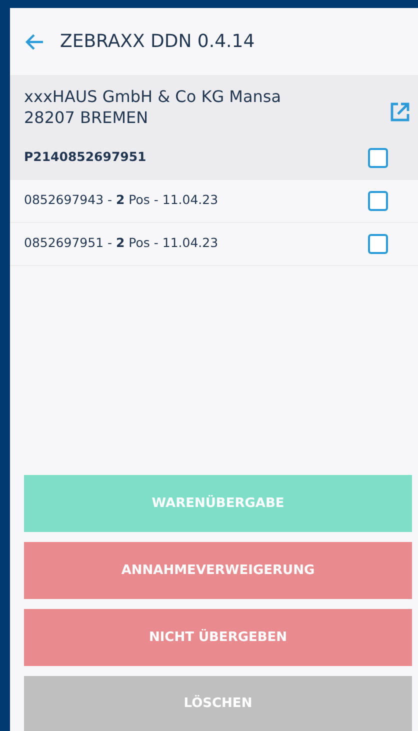 The width and height of the screenshot is (418, 731). Describe the element at coordinates (121, 200) in the screenshot. I see `delivery-entry: 0852697943 - 2 Pos - 11.04.23` at that location.